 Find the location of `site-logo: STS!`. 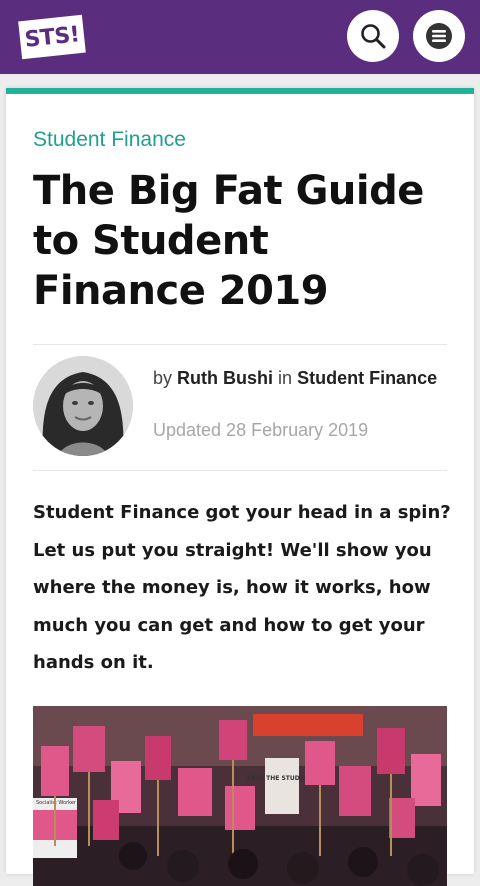

site-logo: STS! is located at coordinates (52, 37).